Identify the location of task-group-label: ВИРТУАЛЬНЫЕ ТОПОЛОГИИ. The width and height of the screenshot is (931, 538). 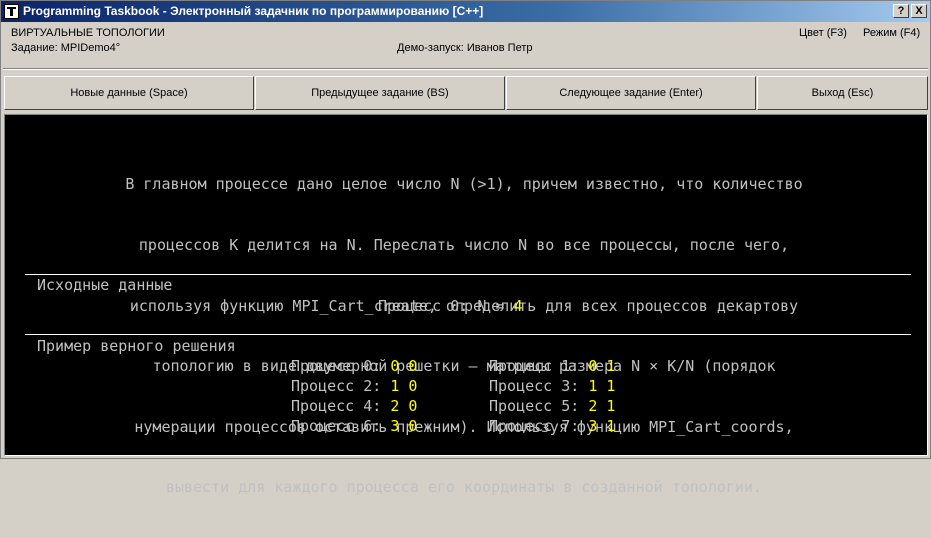
(88, 33).